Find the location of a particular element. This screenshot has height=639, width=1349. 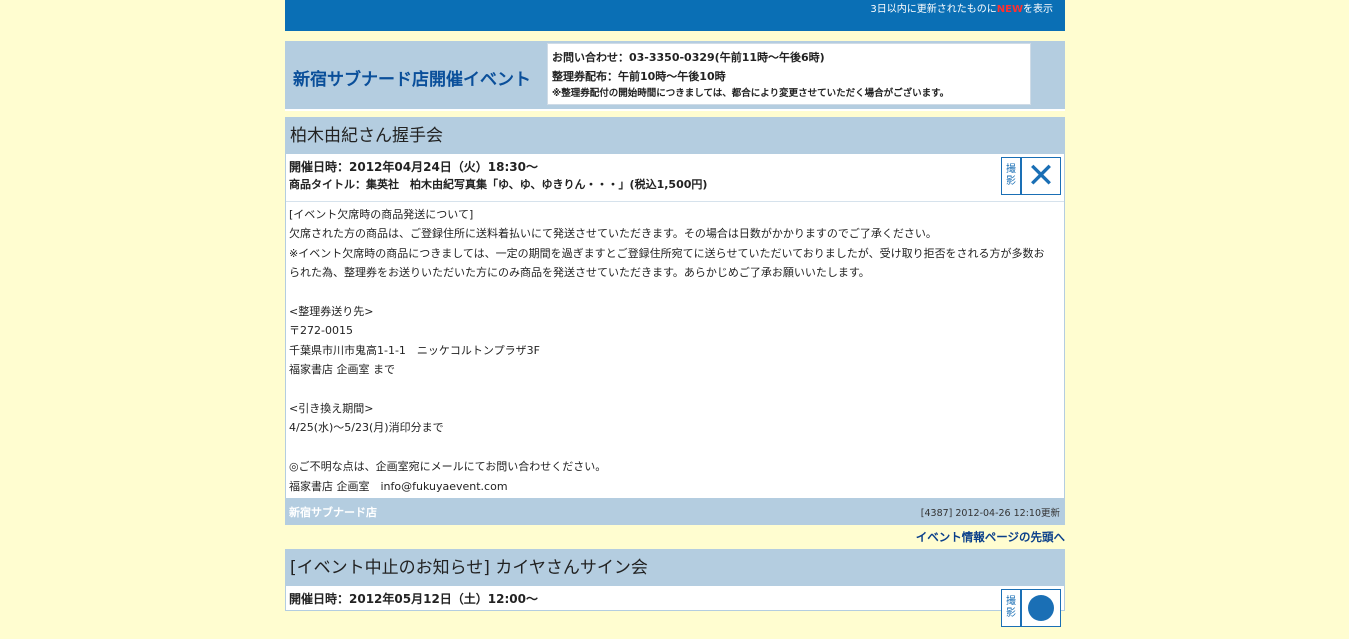

new-filter-text-after: を表示 is located at coordinates (1038, 9).